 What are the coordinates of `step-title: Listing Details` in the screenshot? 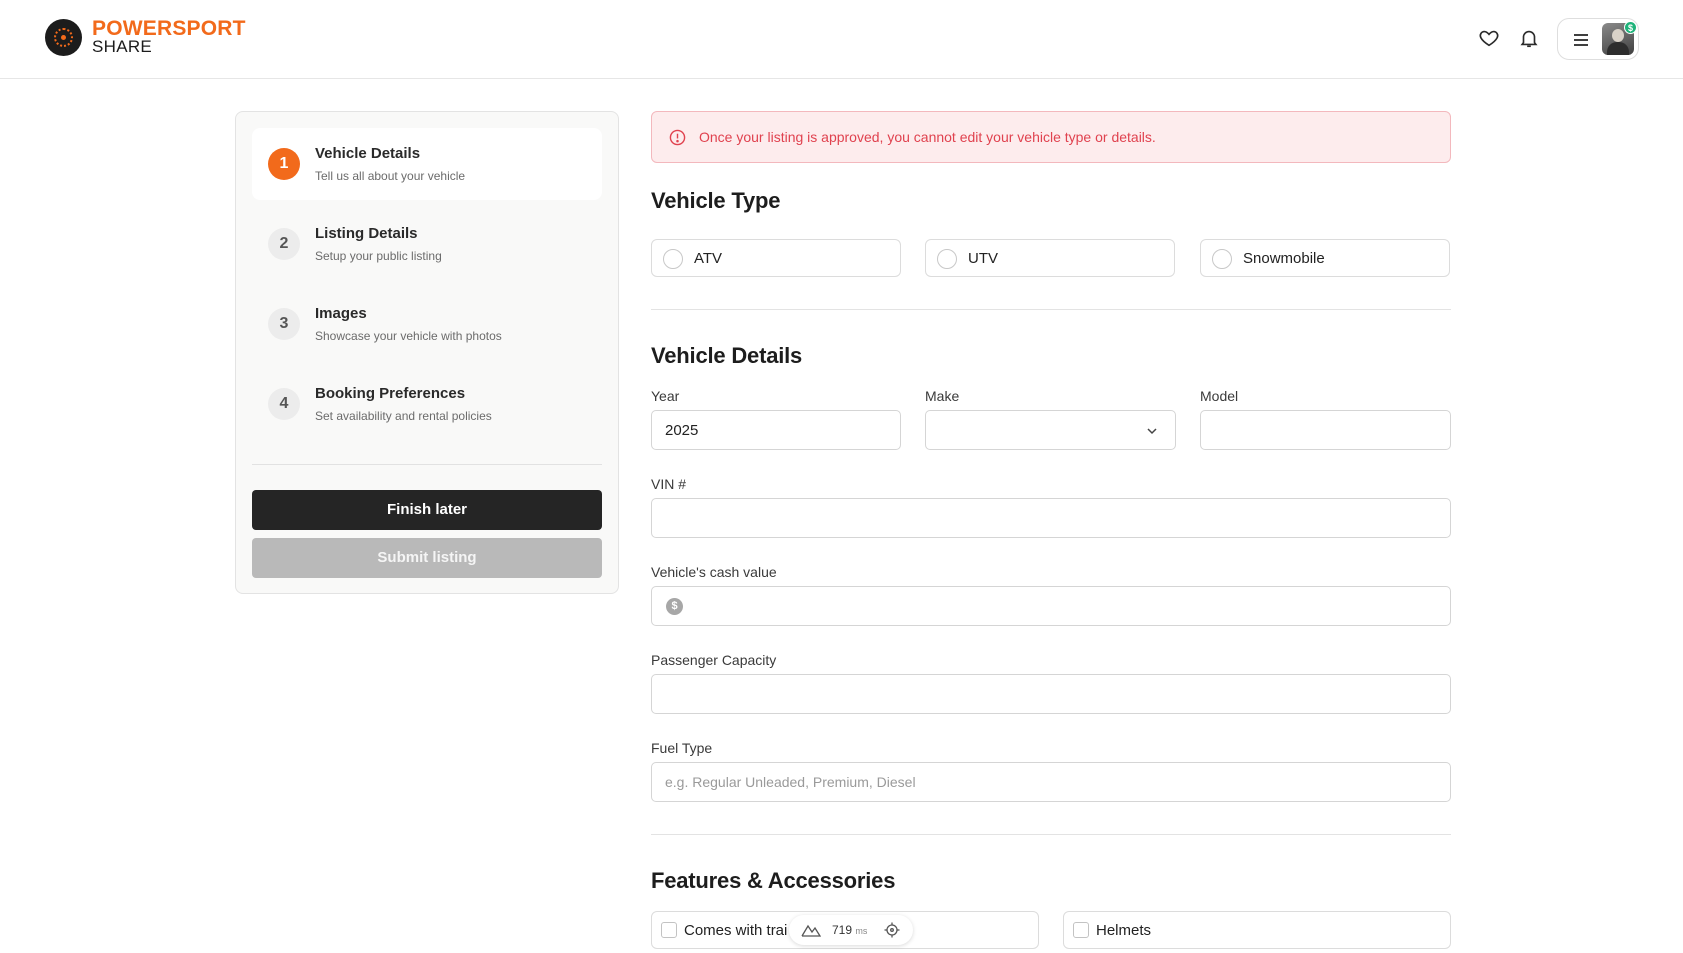 It's located at (366, 233).